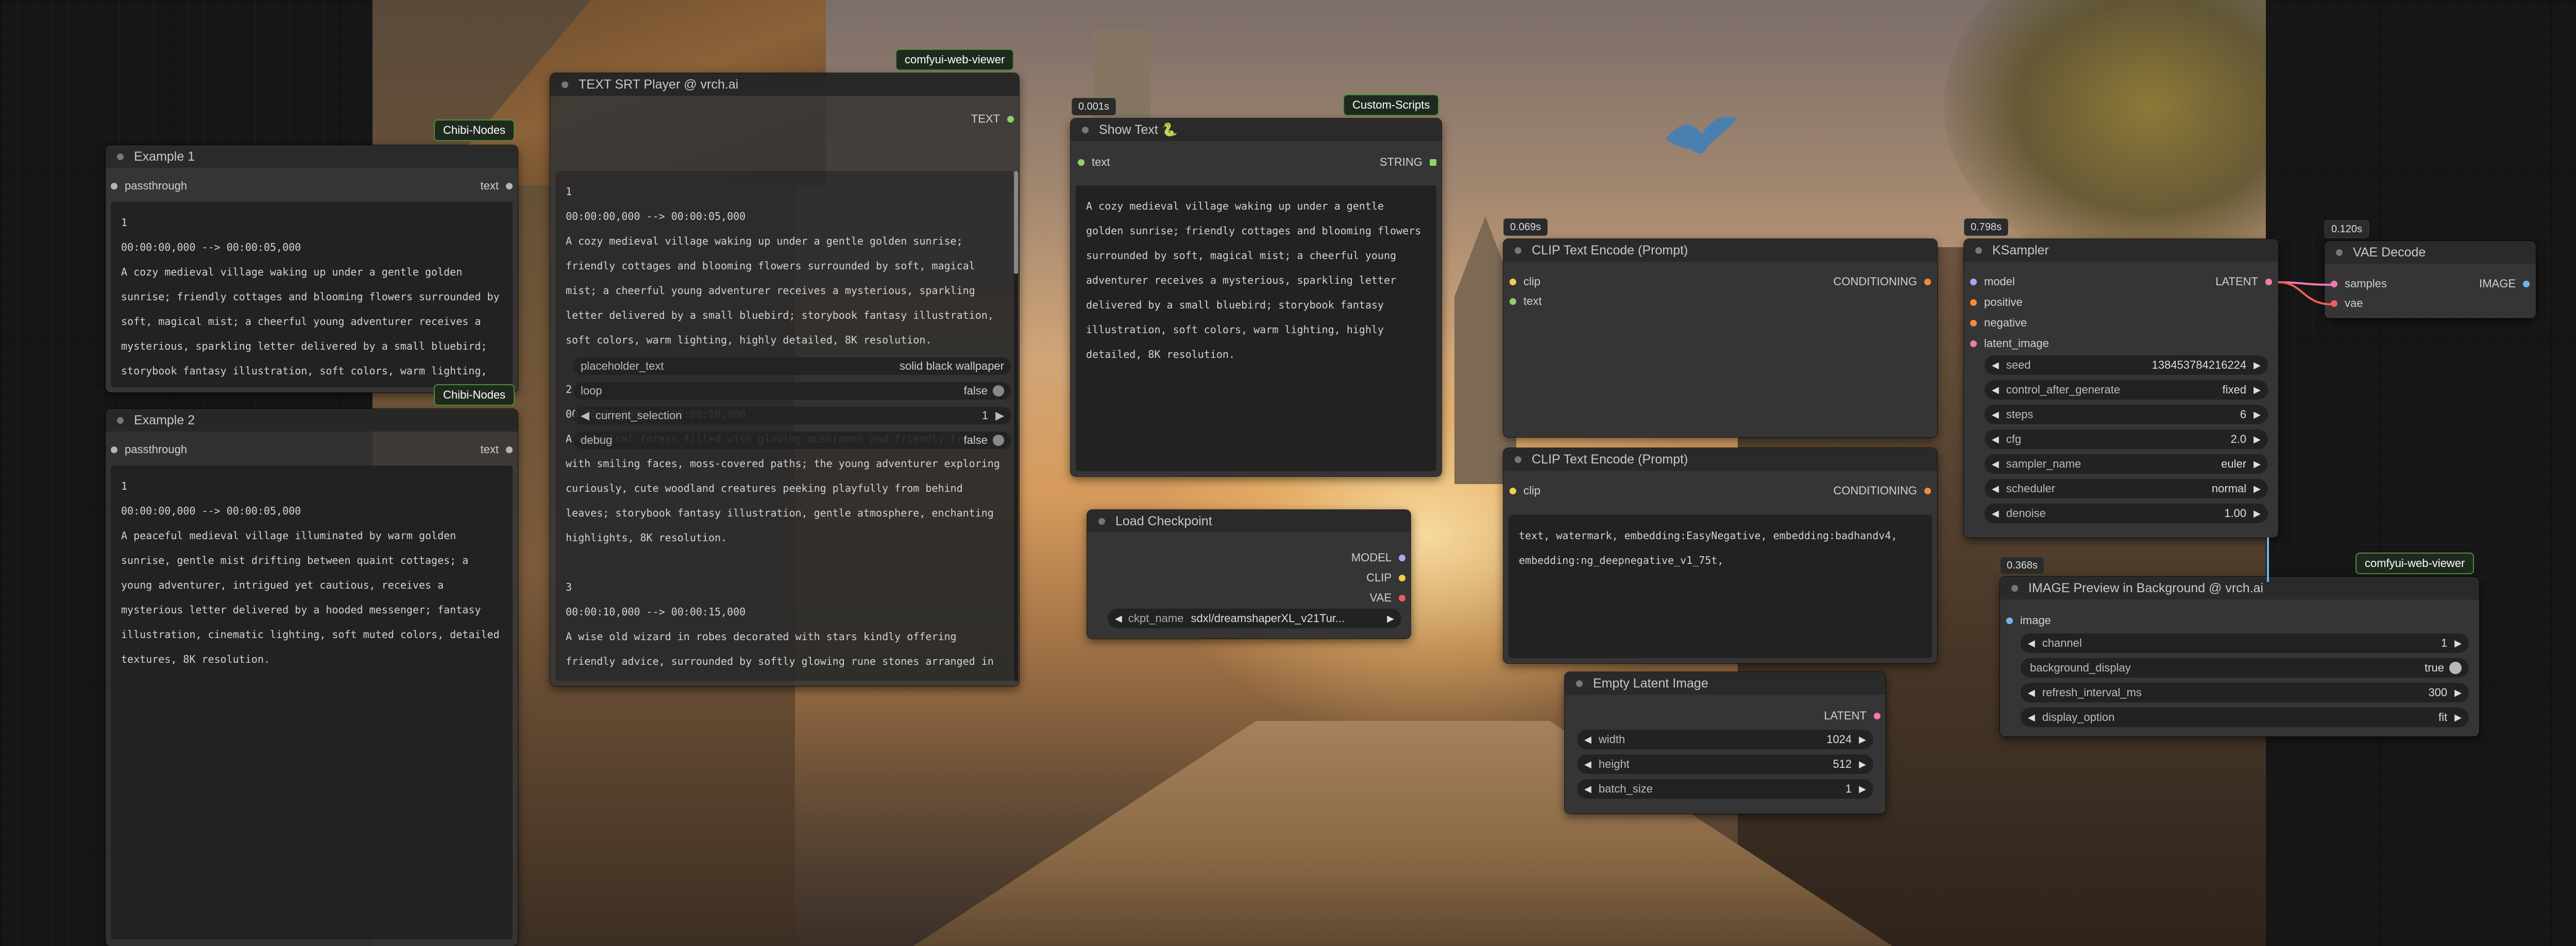 The height and width of the screenshot is (946, 2576). I want to click on input-slot-clip: clip, so click(1525, 281).